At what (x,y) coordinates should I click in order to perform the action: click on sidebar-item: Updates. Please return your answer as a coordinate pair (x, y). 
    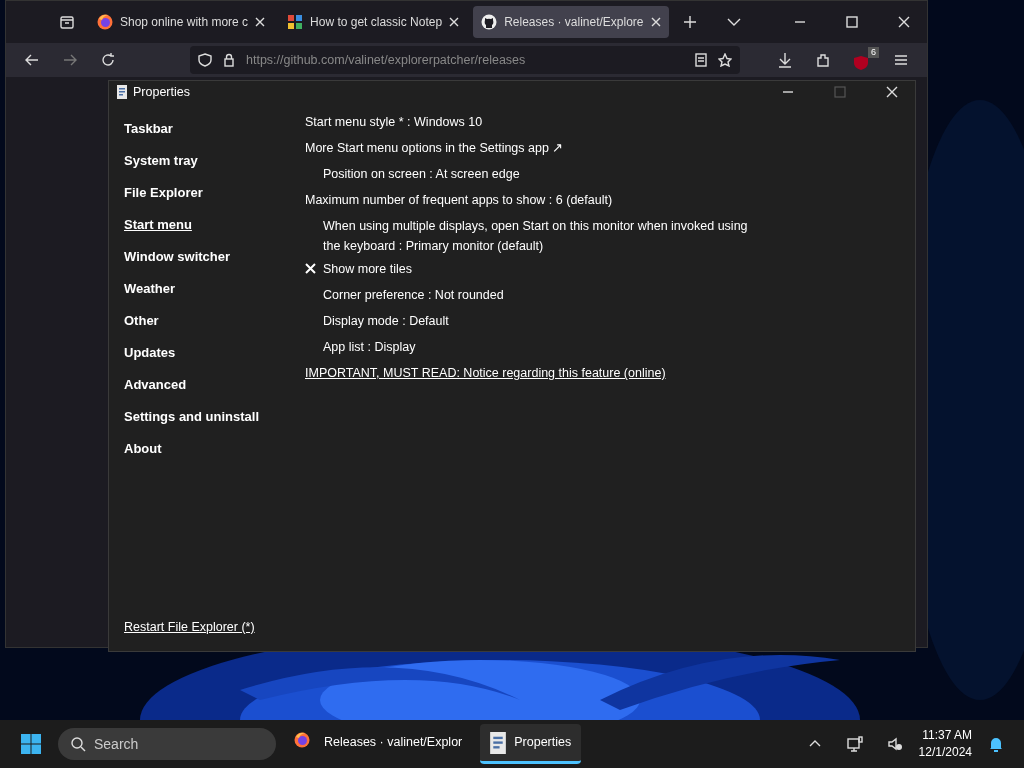
    Looking at the image, I should click on (214, 353).